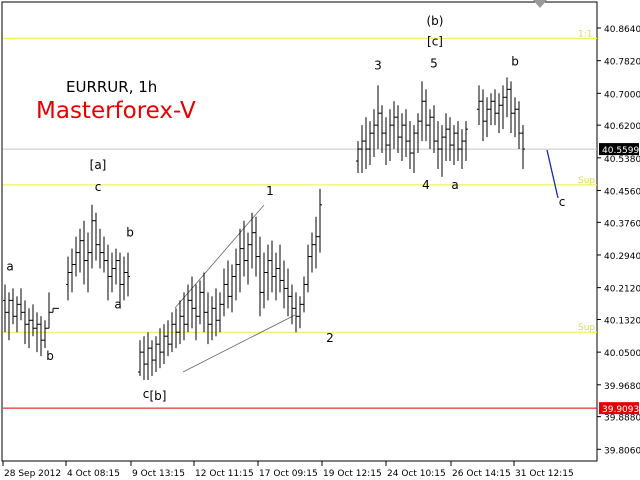 The image size is (640, 480). Describe the element at coordinates (416, 474) in the screenshot. I see `time-tick-label: 24 Oct 10:15` at that location.